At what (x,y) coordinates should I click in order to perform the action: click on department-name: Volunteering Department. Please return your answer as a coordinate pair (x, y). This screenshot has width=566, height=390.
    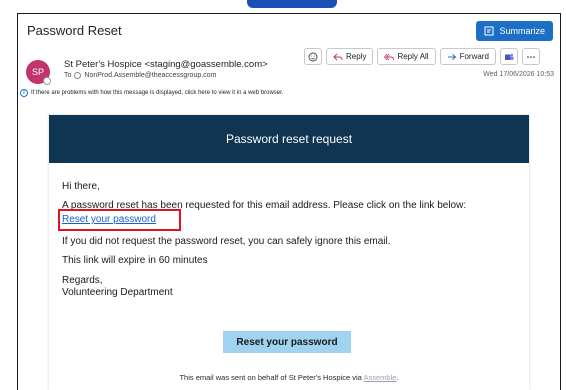
    Looking at the image, I should click on (117, 292).